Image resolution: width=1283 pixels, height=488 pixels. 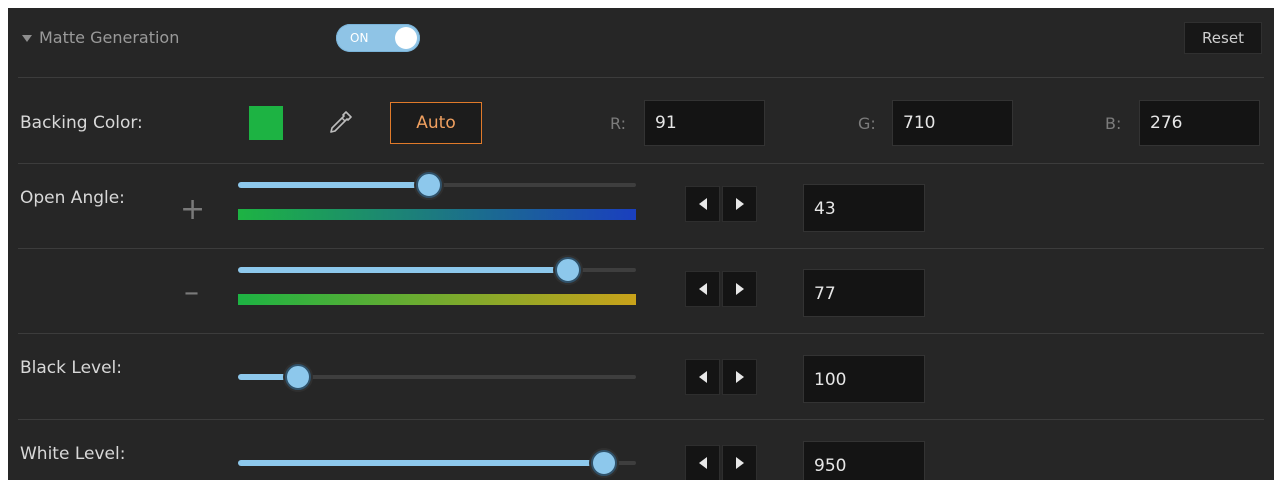 What do you see at coordinates (437, 377) in the screenshot?
I see `black-level-slider` at bounding box center [437, 377].